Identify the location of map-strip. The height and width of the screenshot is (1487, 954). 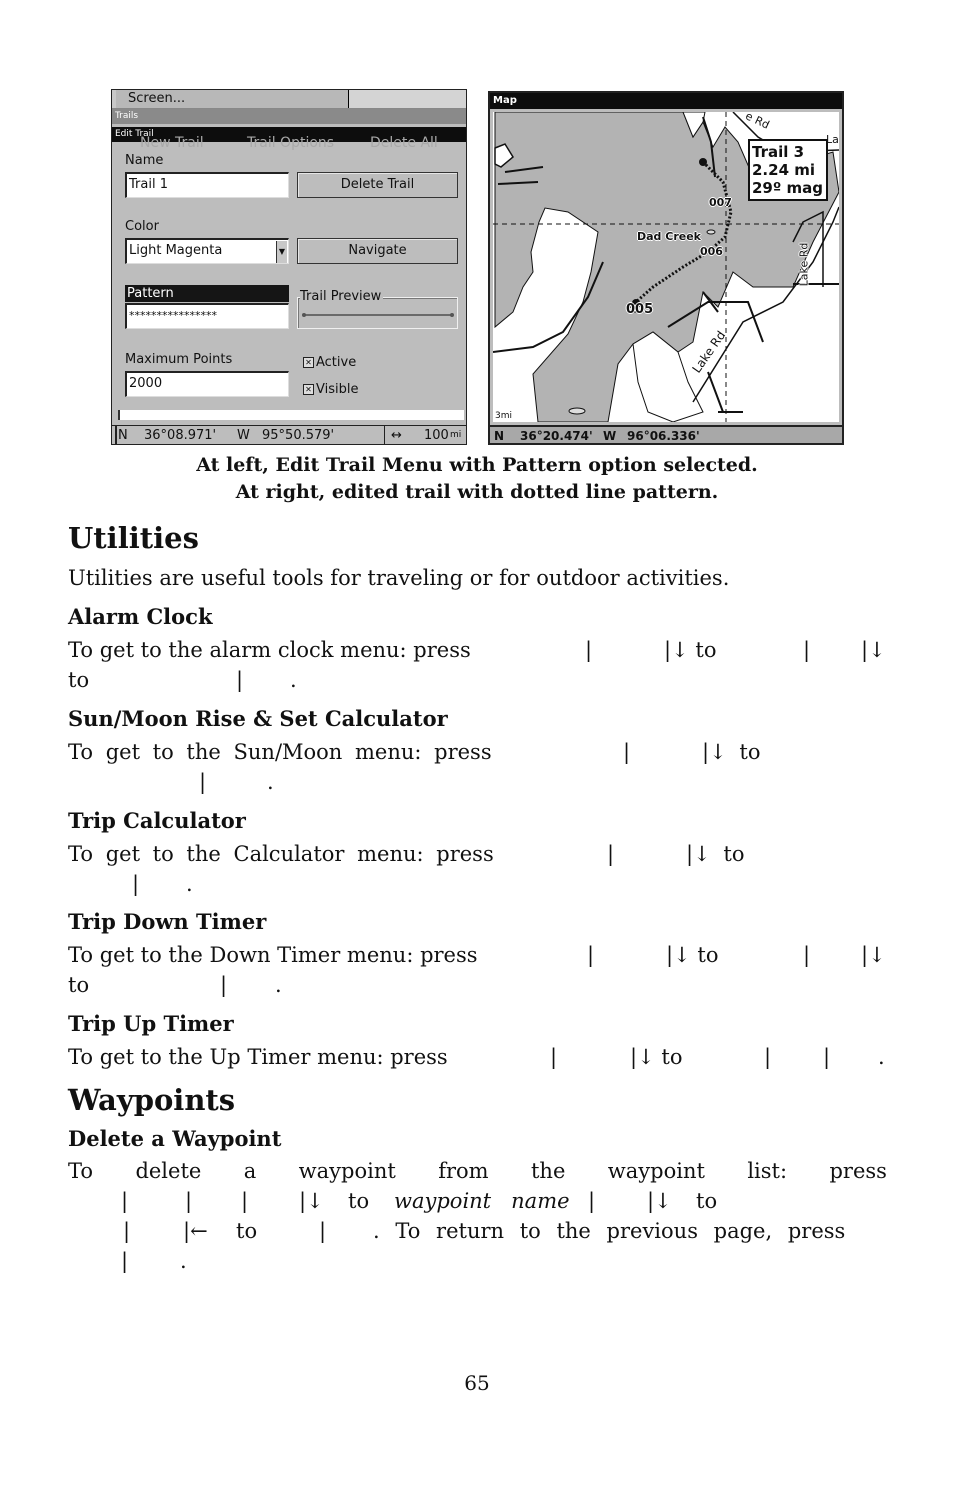
(407, 99).